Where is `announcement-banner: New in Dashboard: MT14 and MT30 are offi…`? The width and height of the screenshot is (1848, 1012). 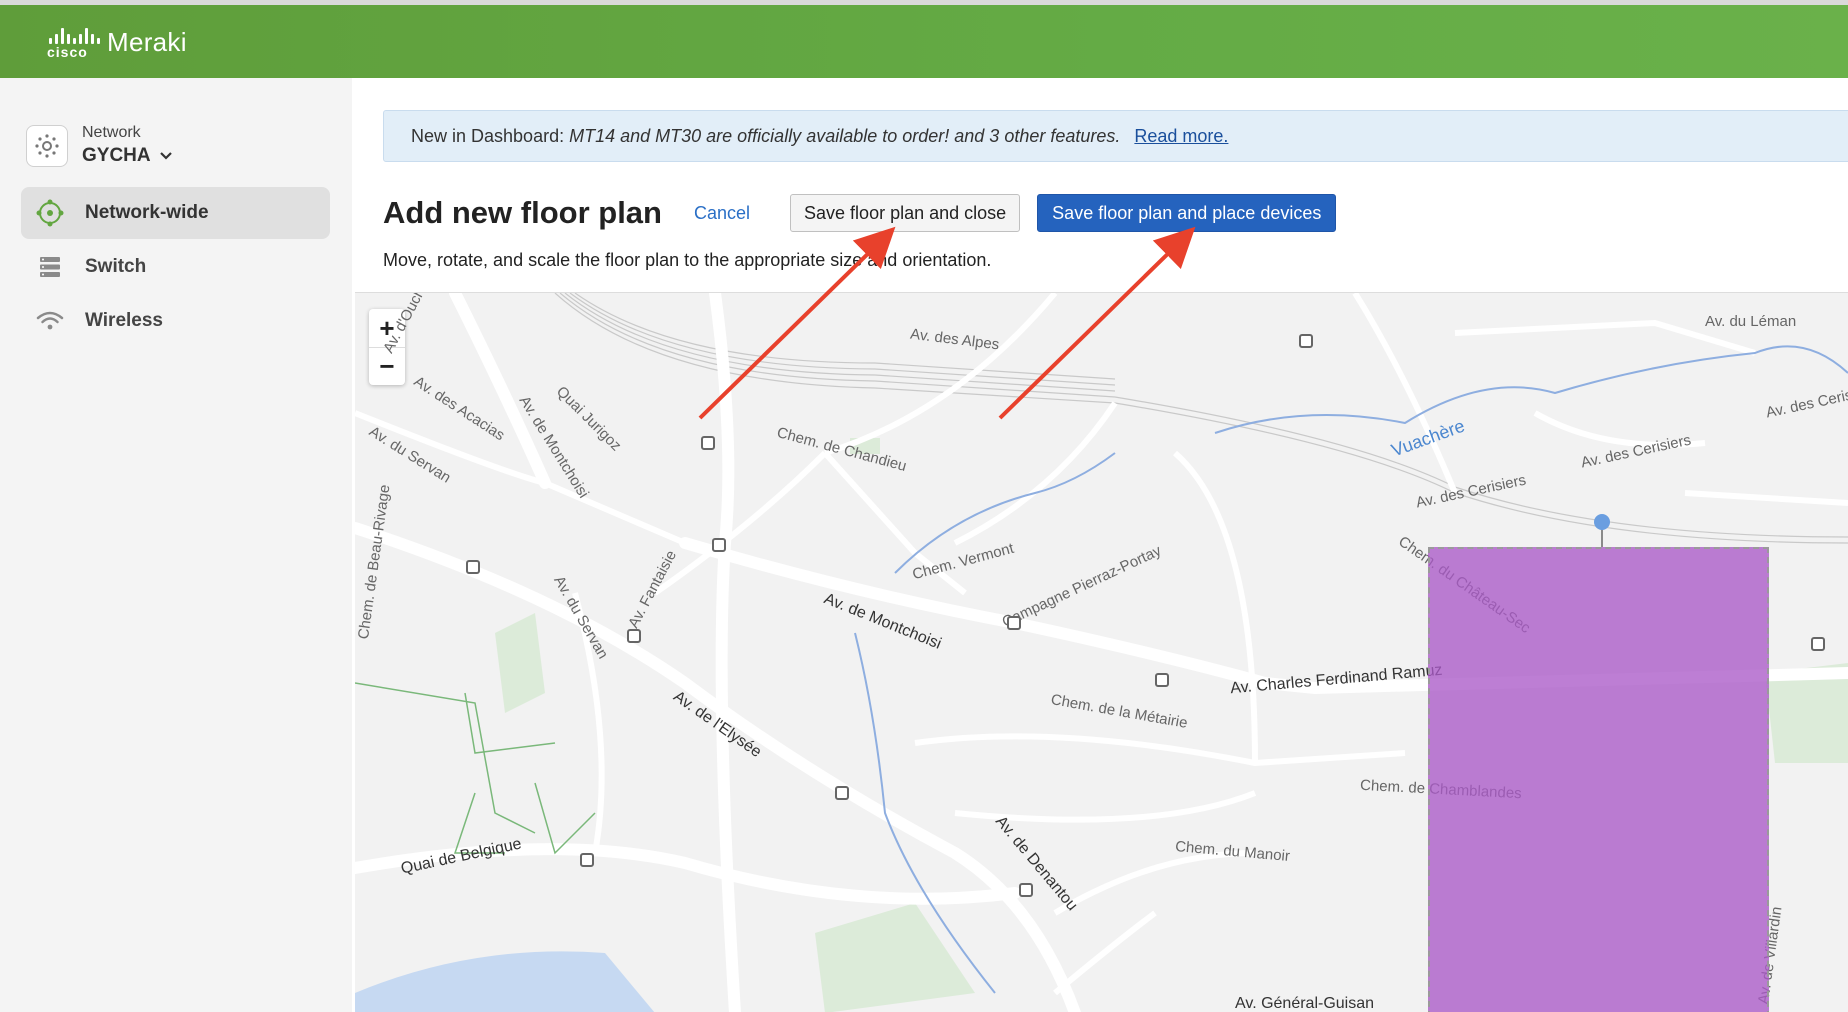
announcement-banner: New in Dashboard: MT14 and MT30 are offi… is located at coordinates (1115, 136).